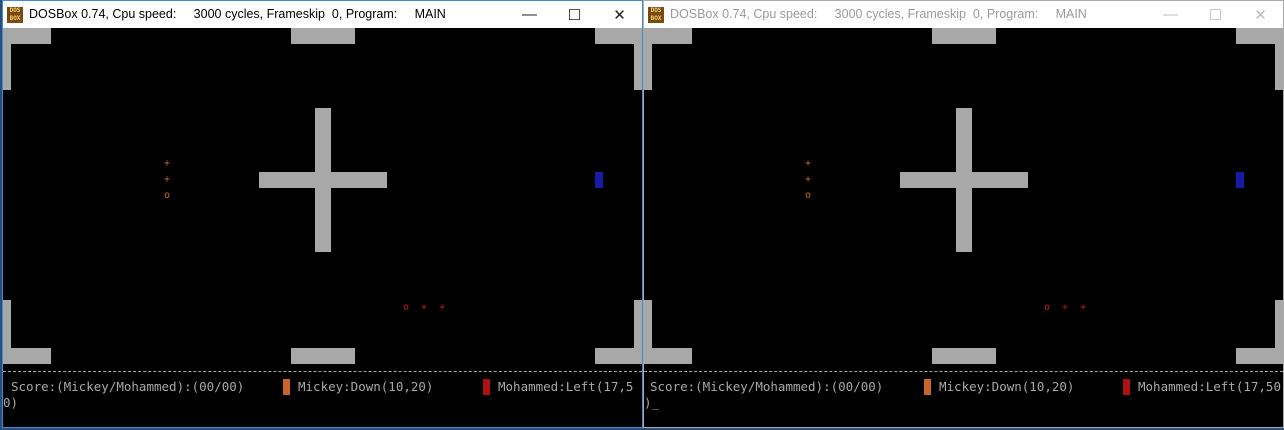  I want to click on status-continuation: 0), so click(11, 402).